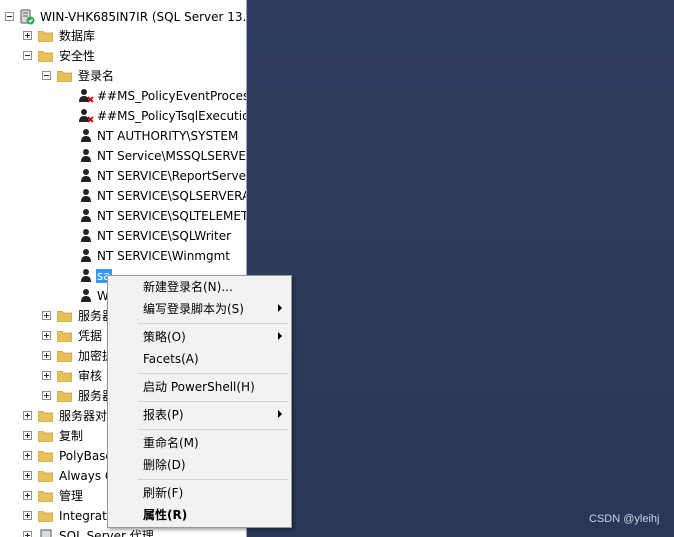 The height and width of the screenshot is (537, 674). What do you see at coordinates (172, 96) in the screenshot?
I see `login-name: ##MS_PolicyEventProcess` at bounding box center [172, 96].